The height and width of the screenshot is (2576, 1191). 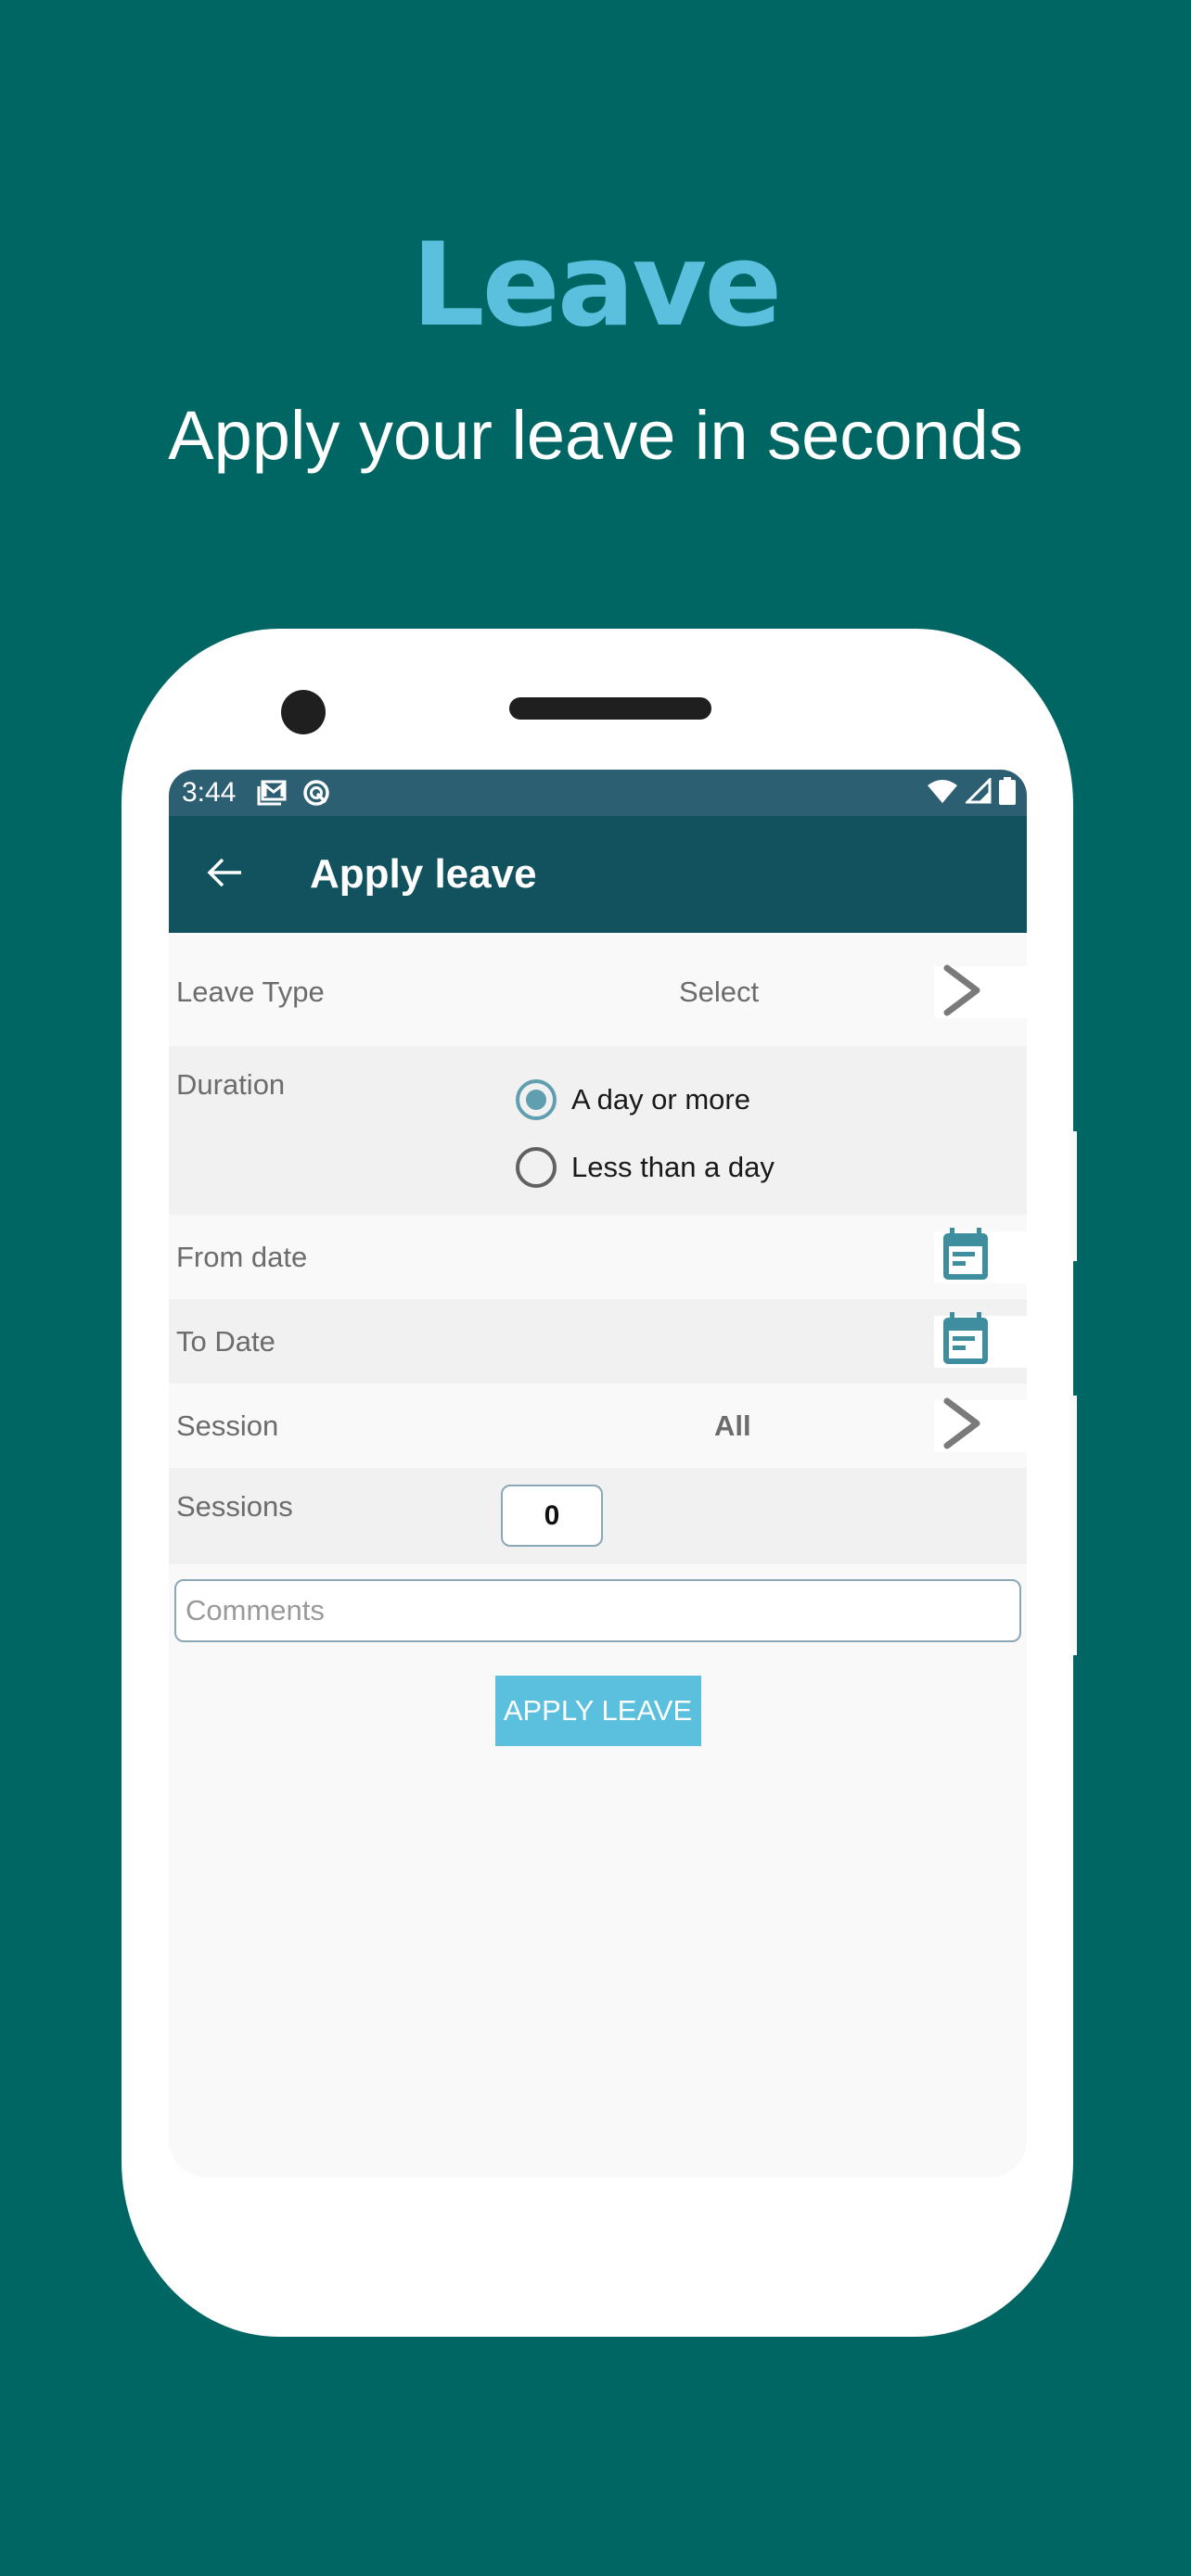 I want to click on phone-side-button-volume, so click(x=1074, y=1525).